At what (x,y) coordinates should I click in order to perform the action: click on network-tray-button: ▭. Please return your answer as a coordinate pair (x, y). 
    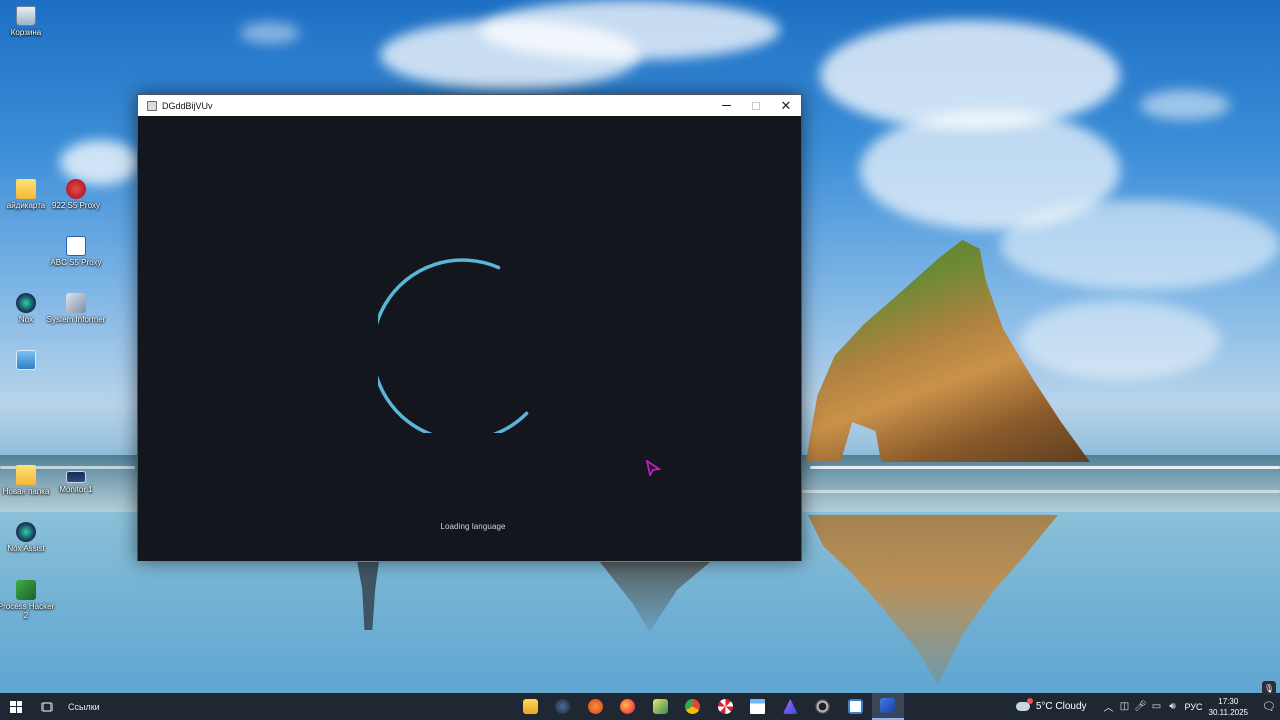
    Looking at the image, I should click on (1157, 706).